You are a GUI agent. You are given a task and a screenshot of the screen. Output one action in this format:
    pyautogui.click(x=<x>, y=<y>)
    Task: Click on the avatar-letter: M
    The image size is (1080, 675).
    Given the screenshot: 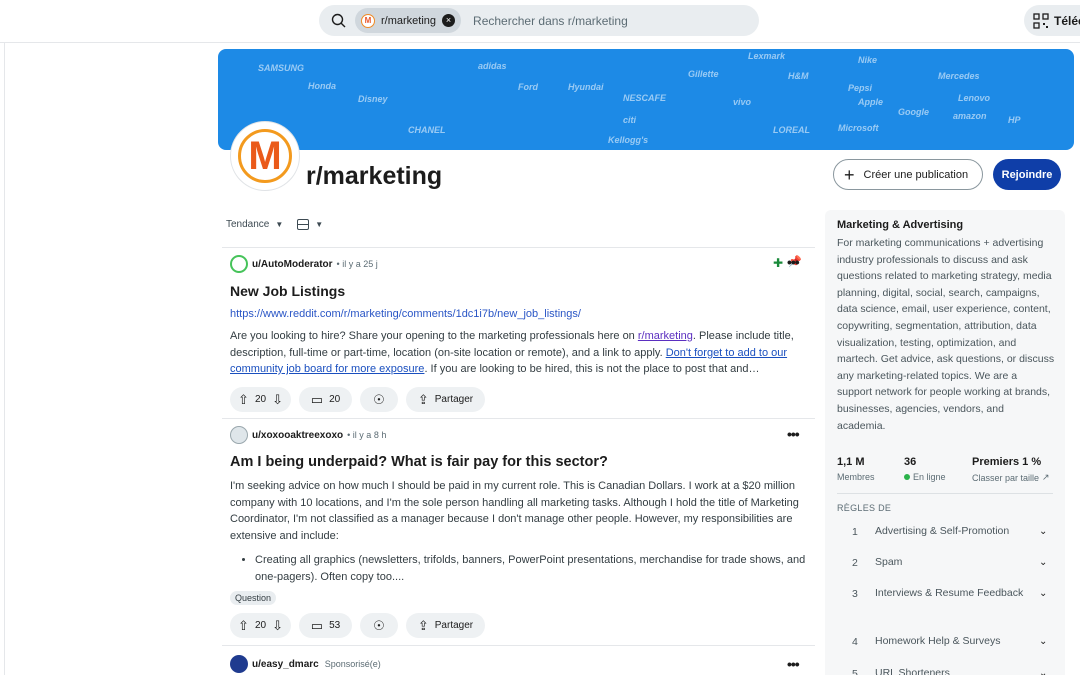 What is the action you would take?
    pyautogui.click(x=265, y=156)
    